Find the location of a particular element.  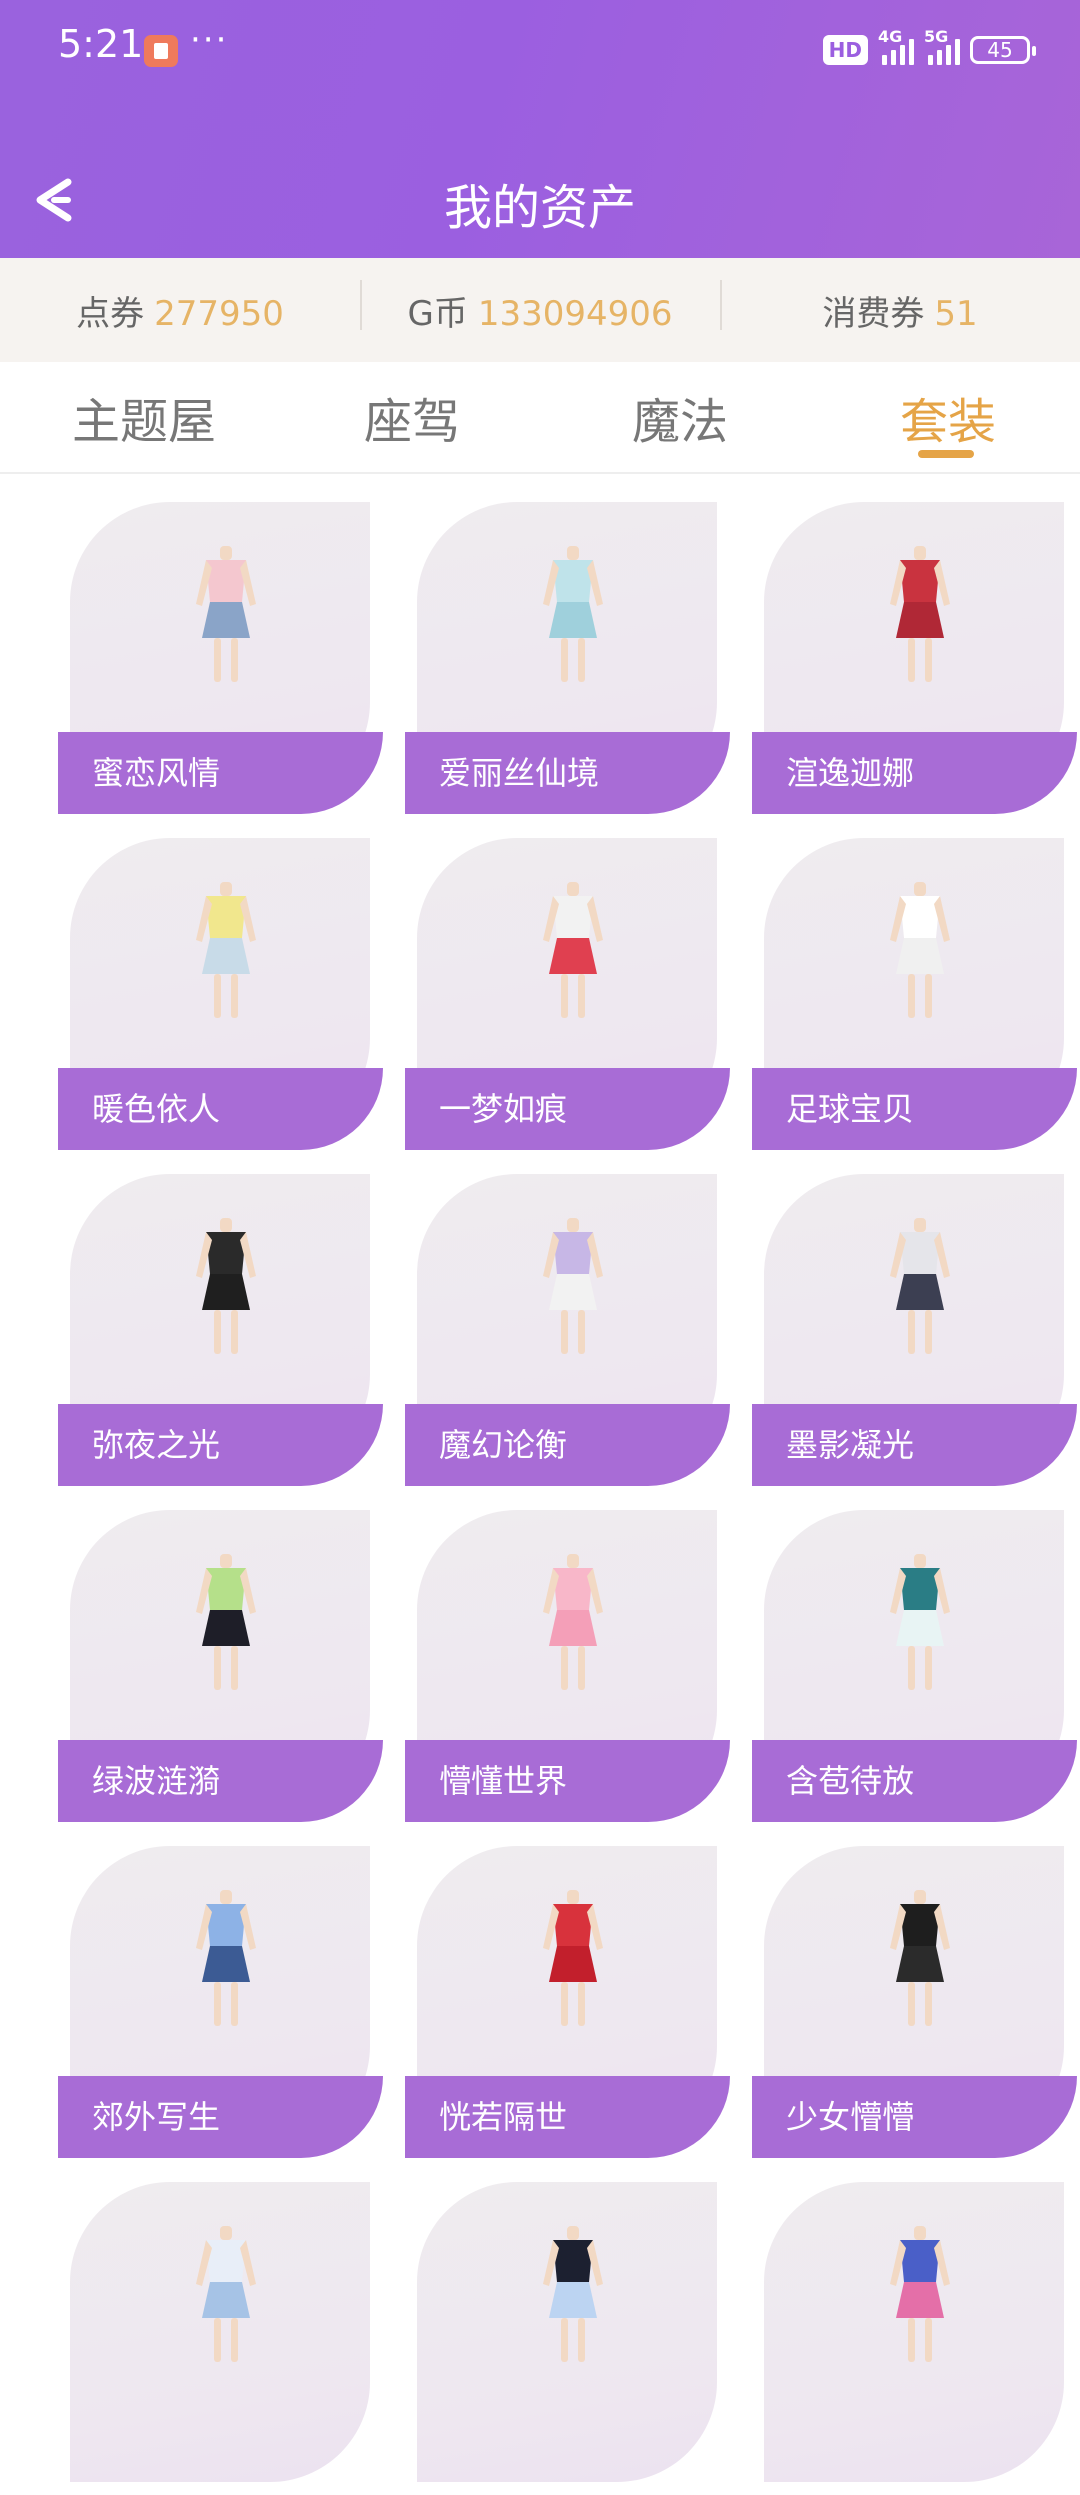

asset-value: 51 is located at coordinates (956, 313).